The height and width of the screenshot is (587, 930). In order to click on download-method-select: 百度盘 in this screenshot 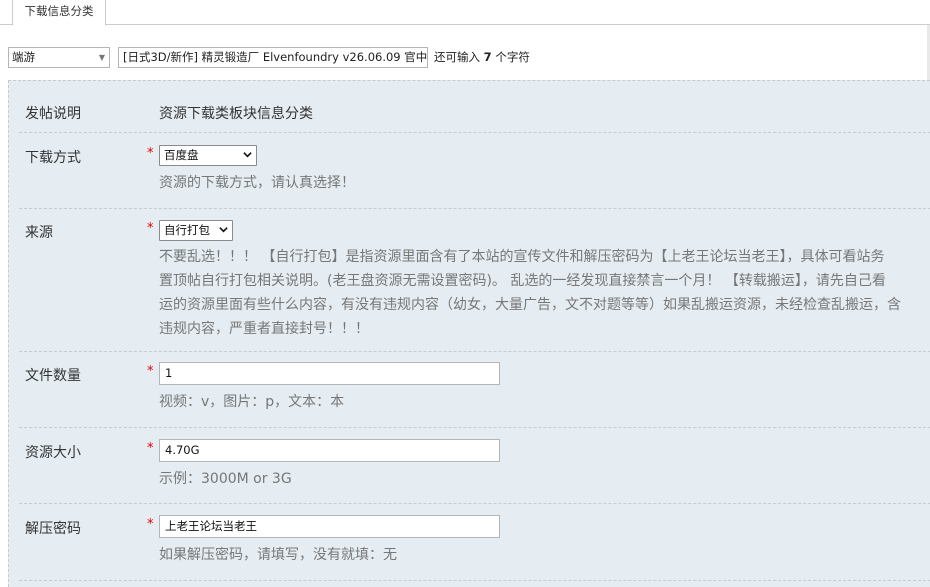, I will do `click(208, 155)`.